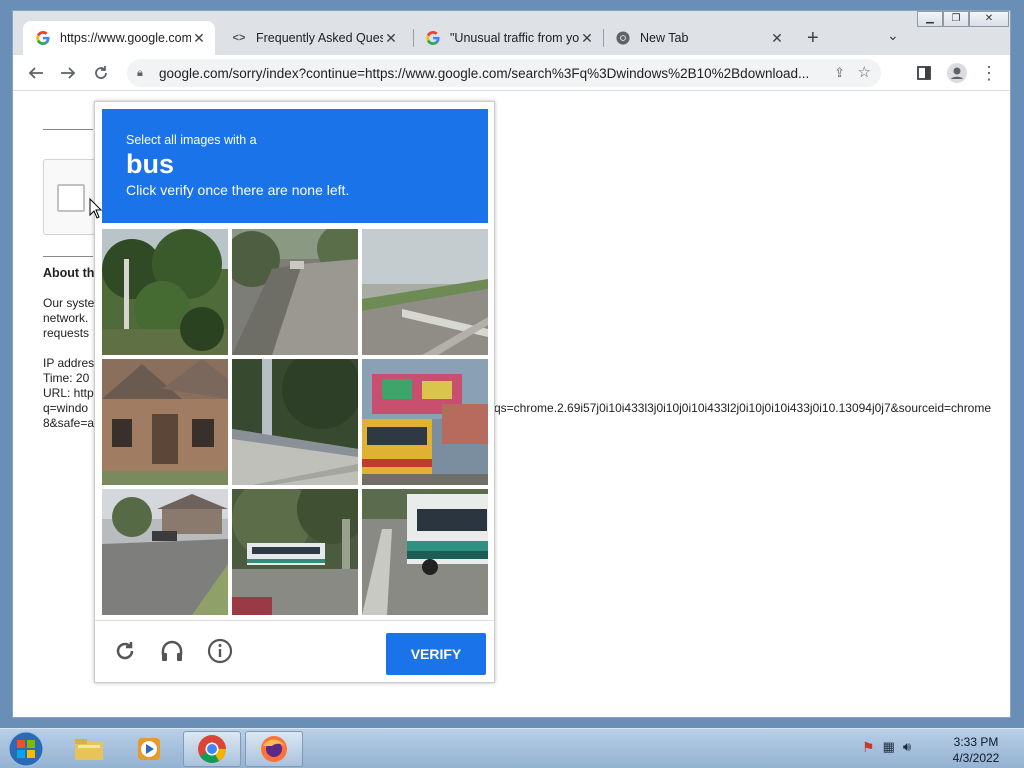 The image size is (1024, 768). Describe the element at coordinates (69, 363) in the screenshot. I see `ip-line: IP addres` at that location.